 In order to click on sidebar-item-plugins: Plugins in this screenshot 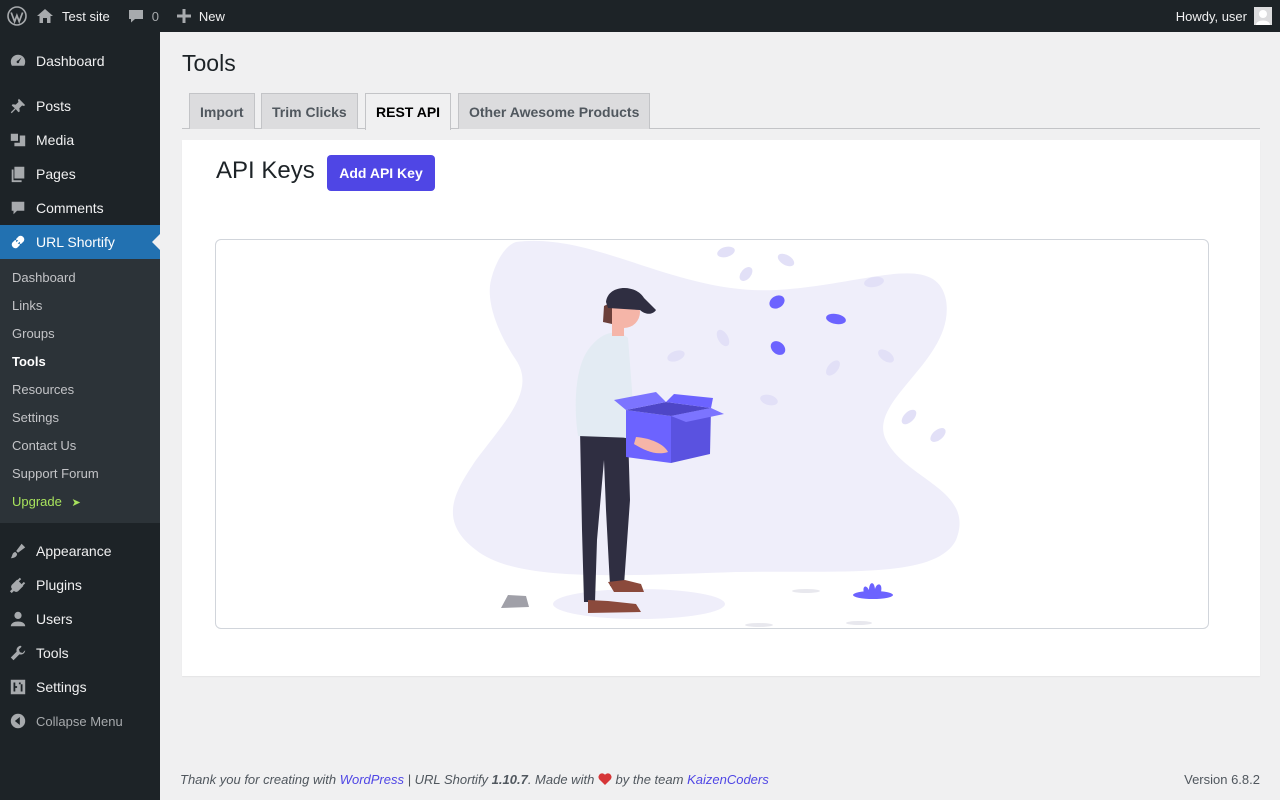, I will do `click(80, 585)`.